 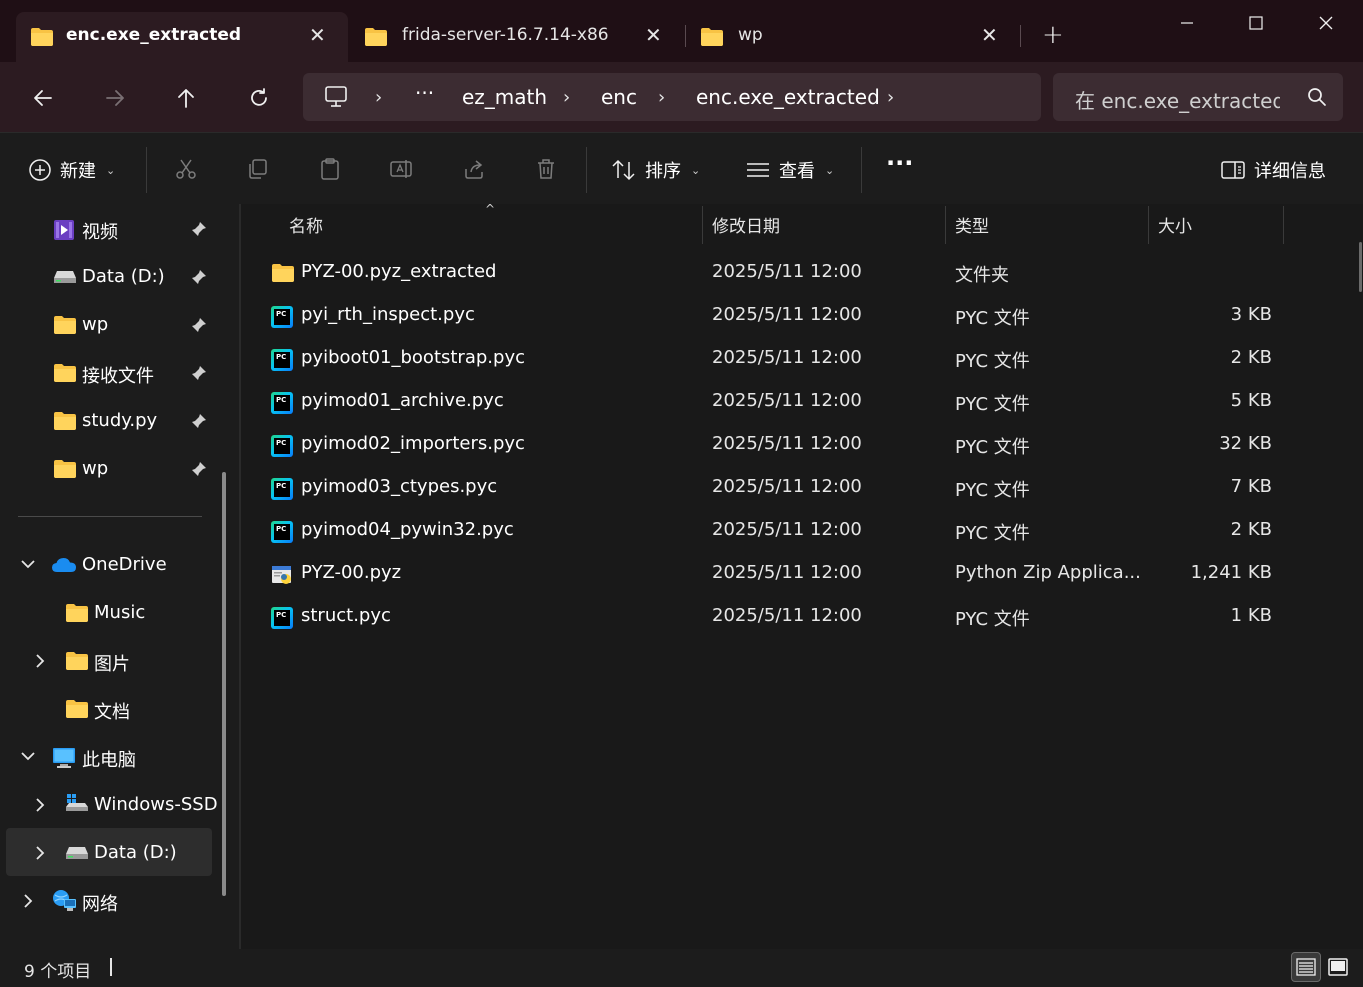 What do you see at coordinates (182, 37) in the screenshot?
I see `tab-enc-exe-extracted: enc.exe_extracted ✕` at bounding box center [182, 37].